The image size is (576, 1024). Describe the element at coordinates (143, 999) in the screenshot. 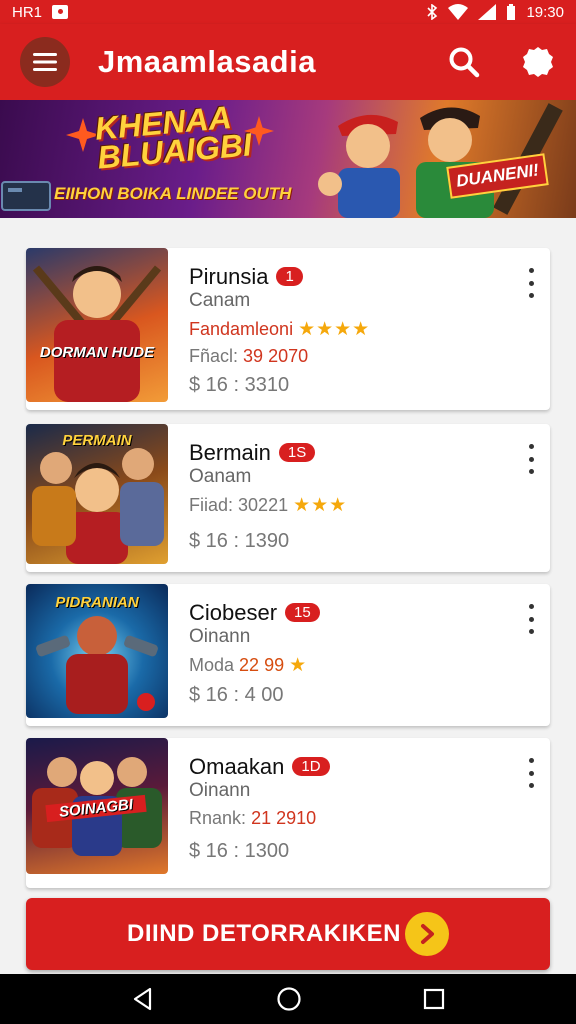

I see `back-icon` at that location.